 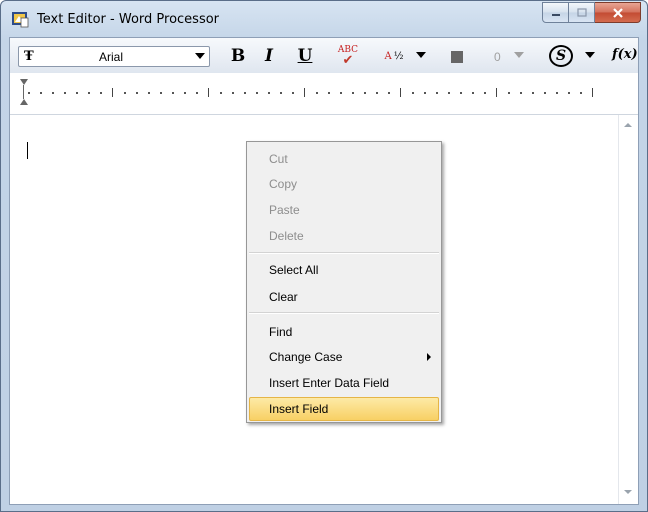 I want to click on text-caret, so click(x=27, y=150).